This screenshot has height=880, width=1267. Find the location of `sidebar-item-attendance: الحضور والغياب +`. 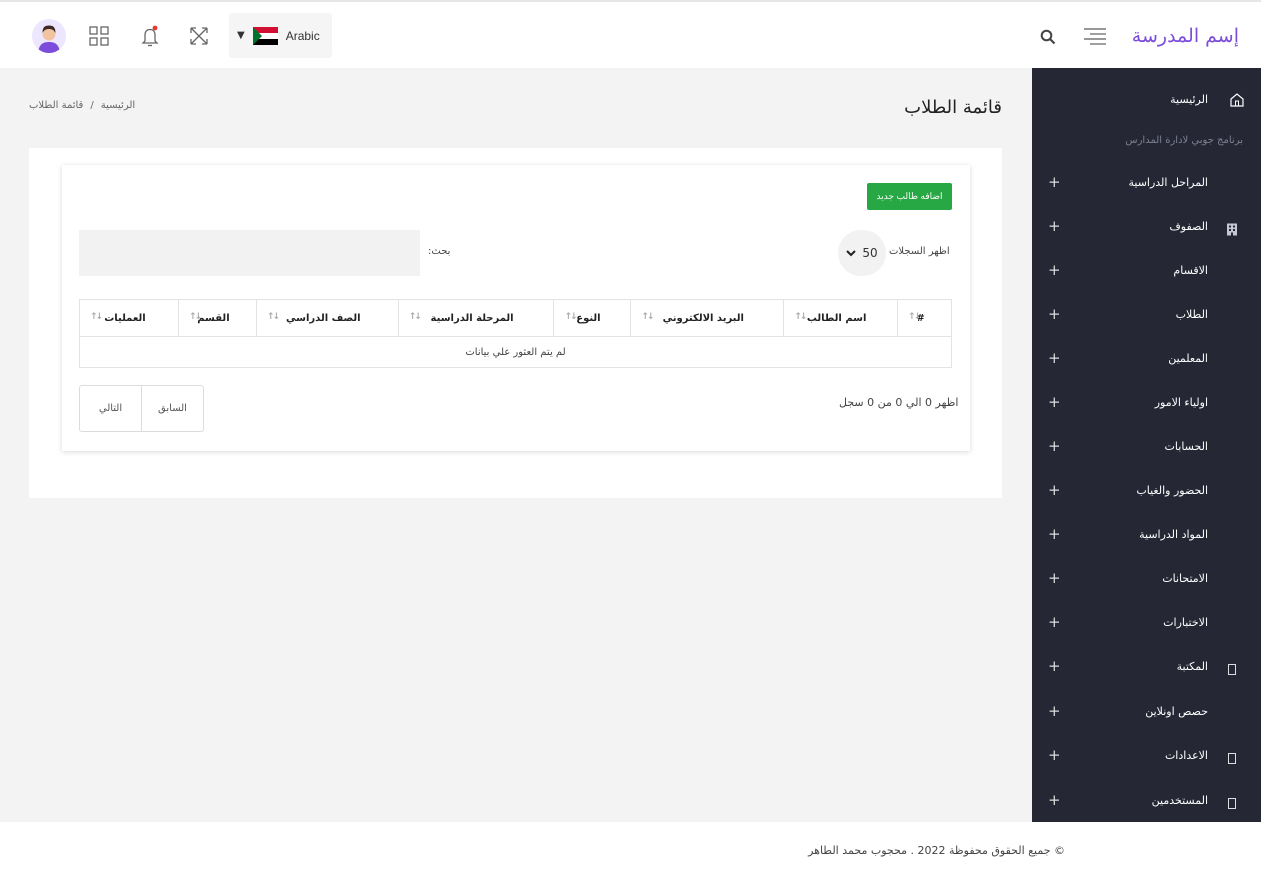

sidebar-item-attendance: الحضور والغياب + is located at coordinates (1146, 492).